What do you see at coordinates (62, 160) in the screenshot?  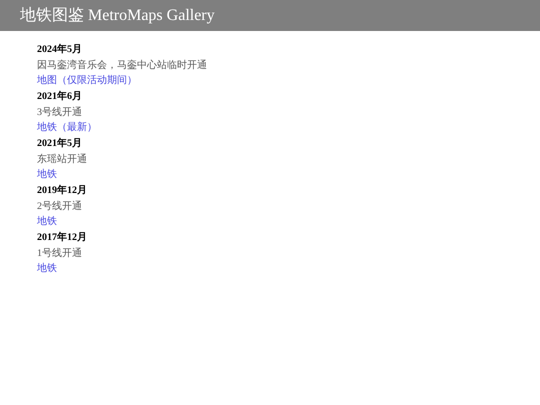 I see `event-description: 东瑶站开通` at bounding box center [62, 160].